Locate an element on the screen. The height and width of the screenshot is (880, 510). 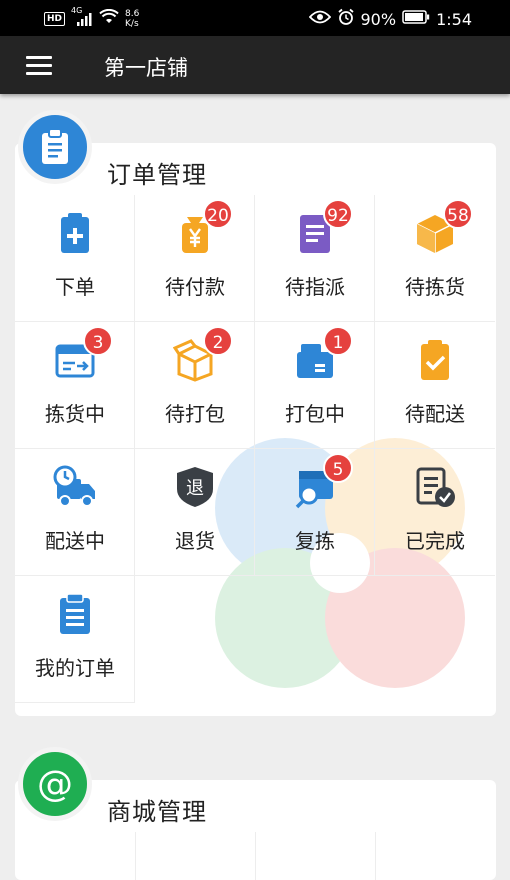
count-badge: 58 is located at coordinates (458, 214).